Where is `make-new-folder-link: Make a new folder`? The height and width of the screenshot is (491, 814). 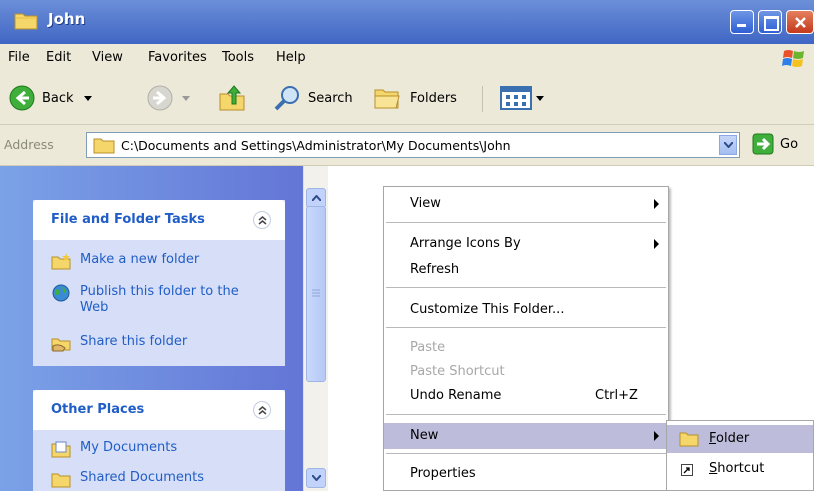
make-new-folder-link: Make a new folder is located at coordinates (125, 261).